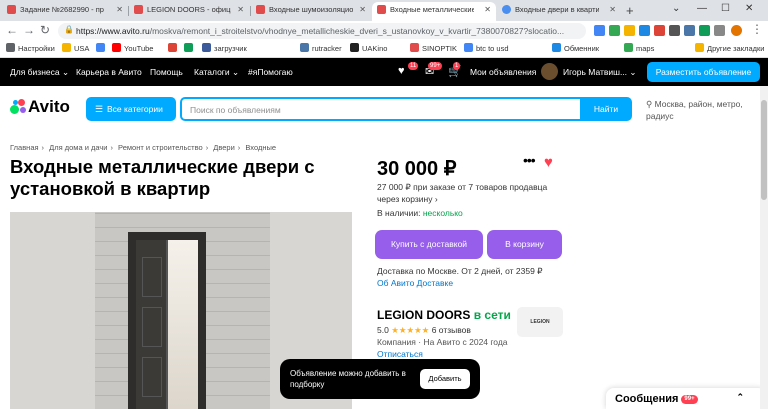 The width and height of the screenshot is (768, 409). I want to click on add-to-cart-button: В корзину, so click(524, 244).